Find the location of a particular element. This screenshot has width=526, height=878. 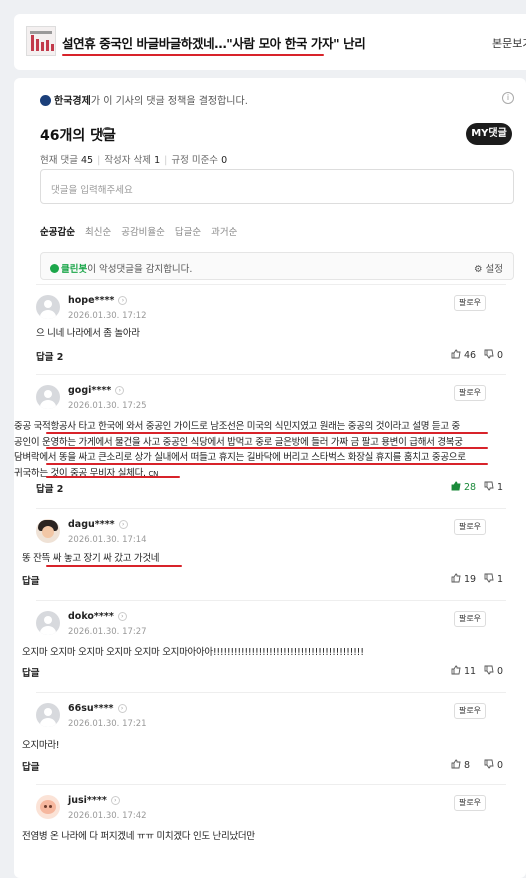

like-button: 46 is located at coordinates (463, 355).